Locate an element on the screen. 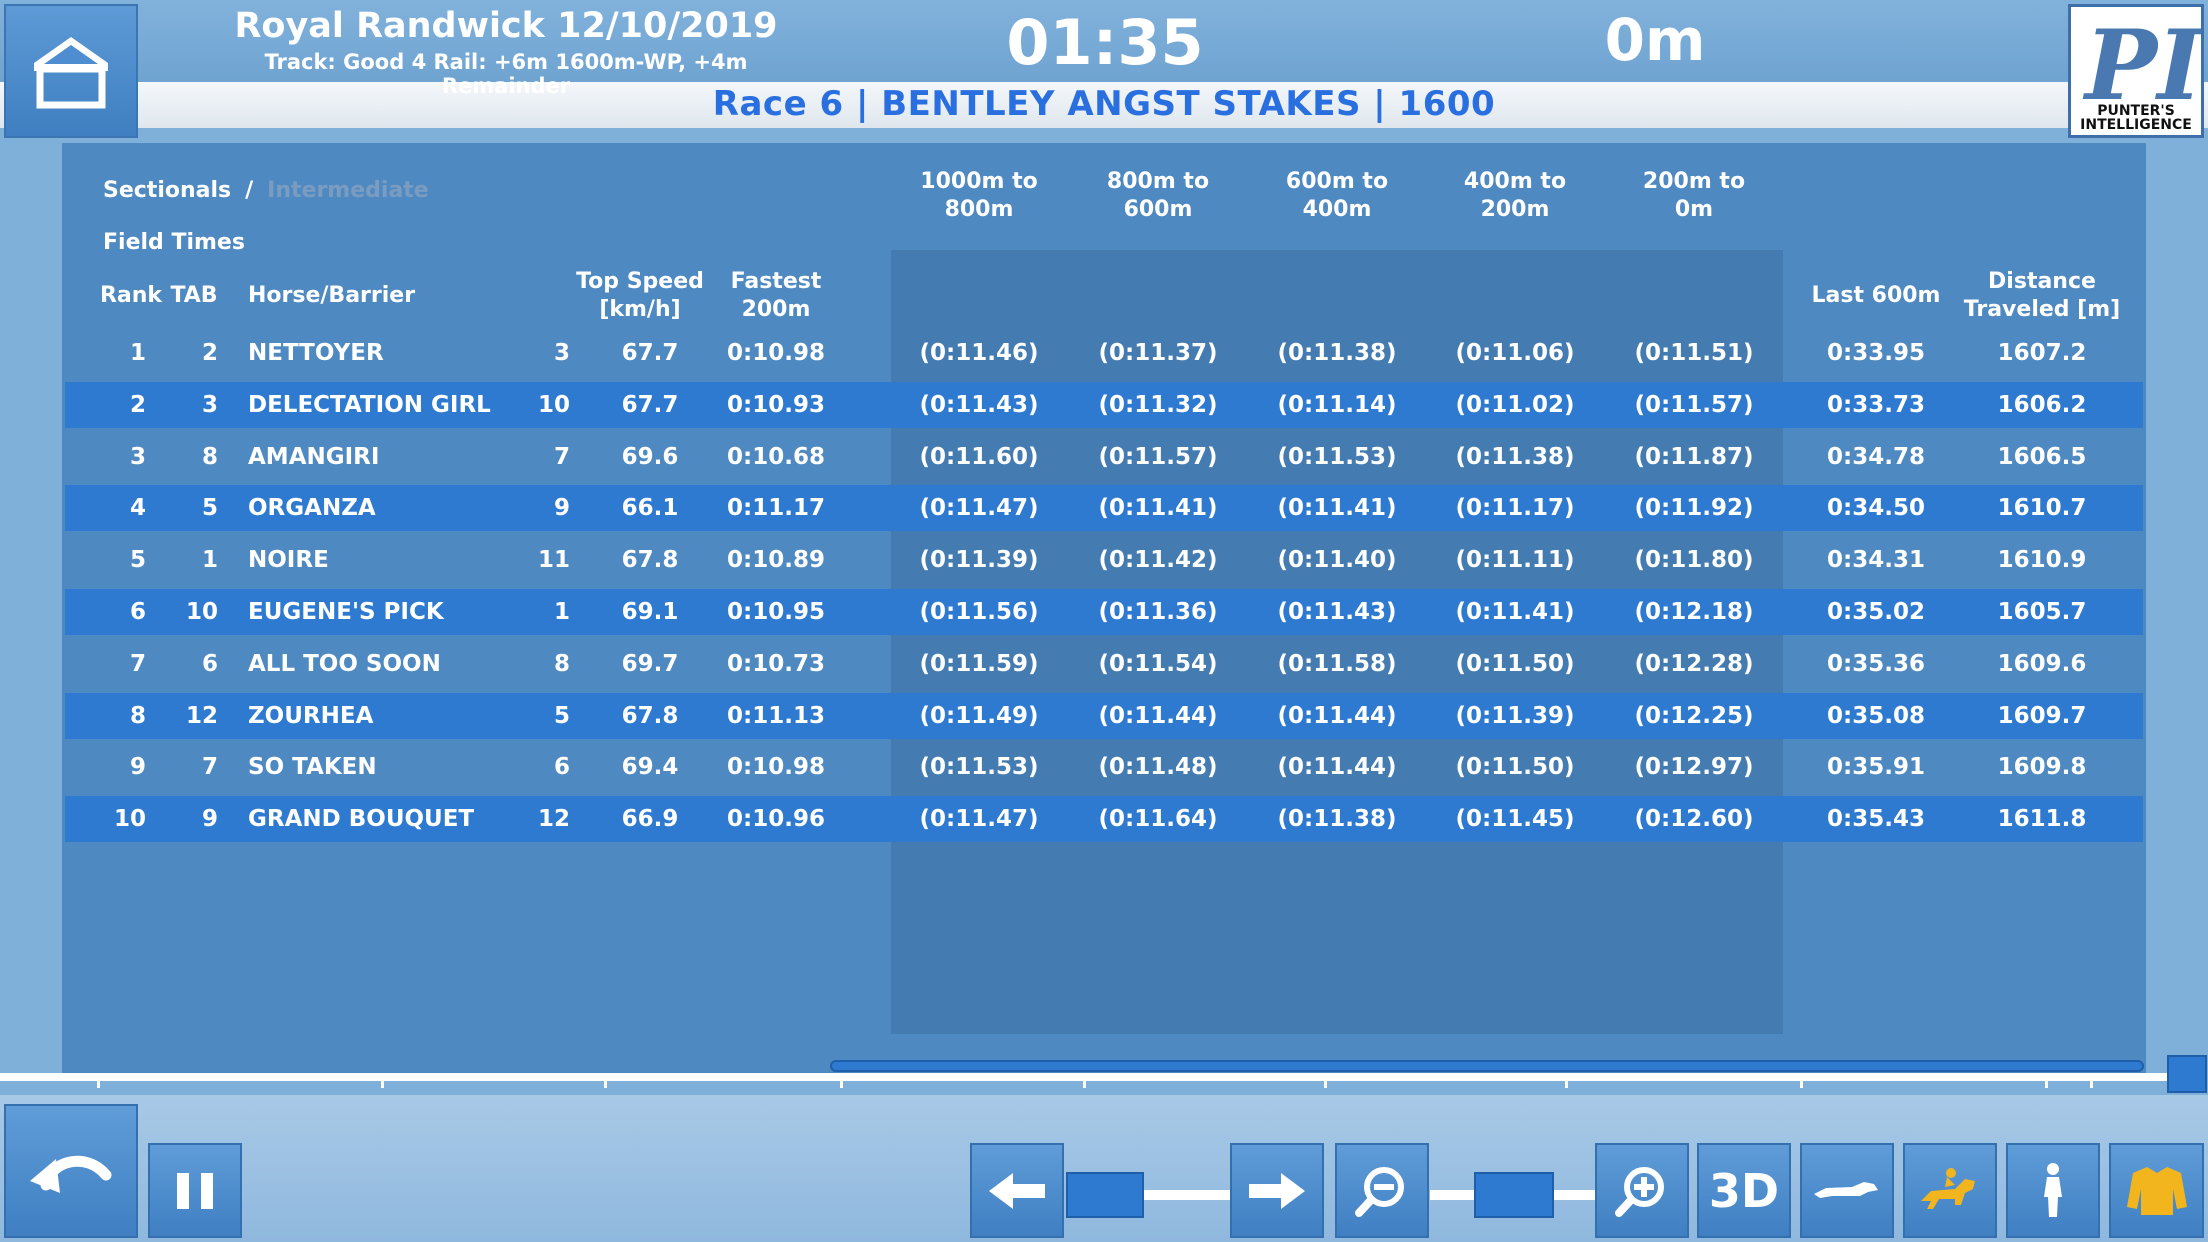  split-200-0-cell: (0:12.25) is located at coordinates (1694, 716).